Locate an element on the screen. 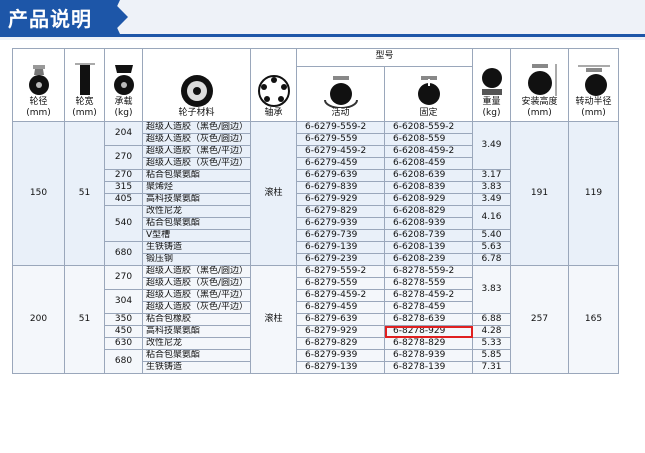 The image size is (645, 453). swivel-caster-icon is located at coordinates (340, 92).